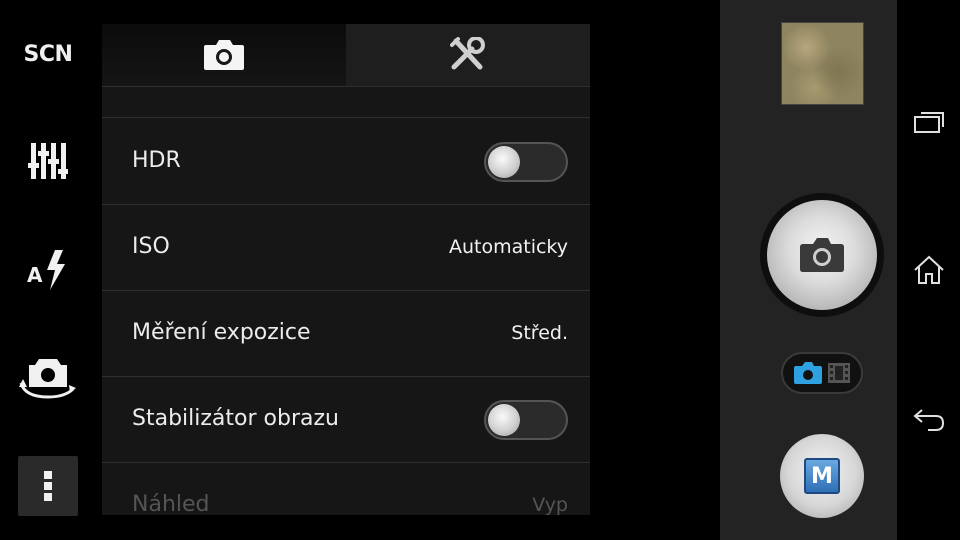  I want to click on manual-mode-button: M, so click(822, 476).